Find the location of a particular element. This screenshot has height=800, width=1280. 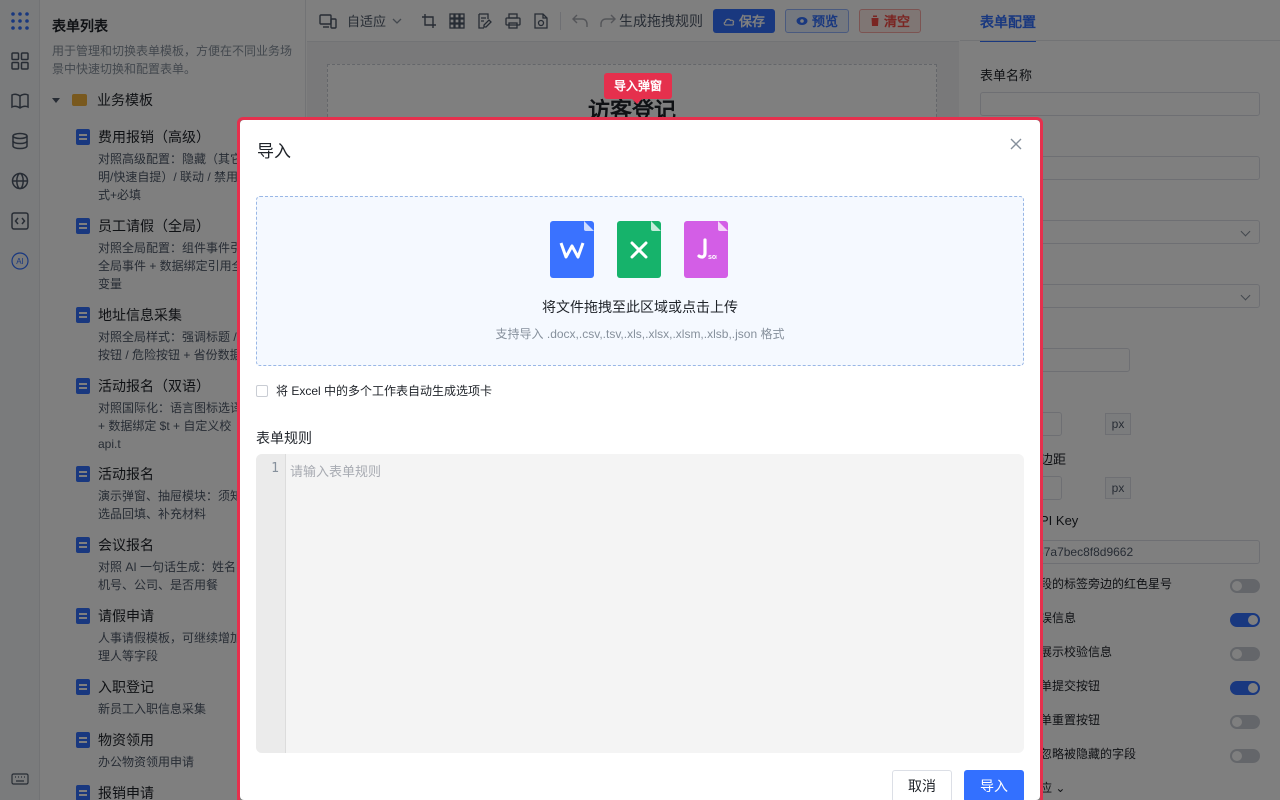

import-dialog-tag: 导入弹窗 is located at coordinates (638, 88).